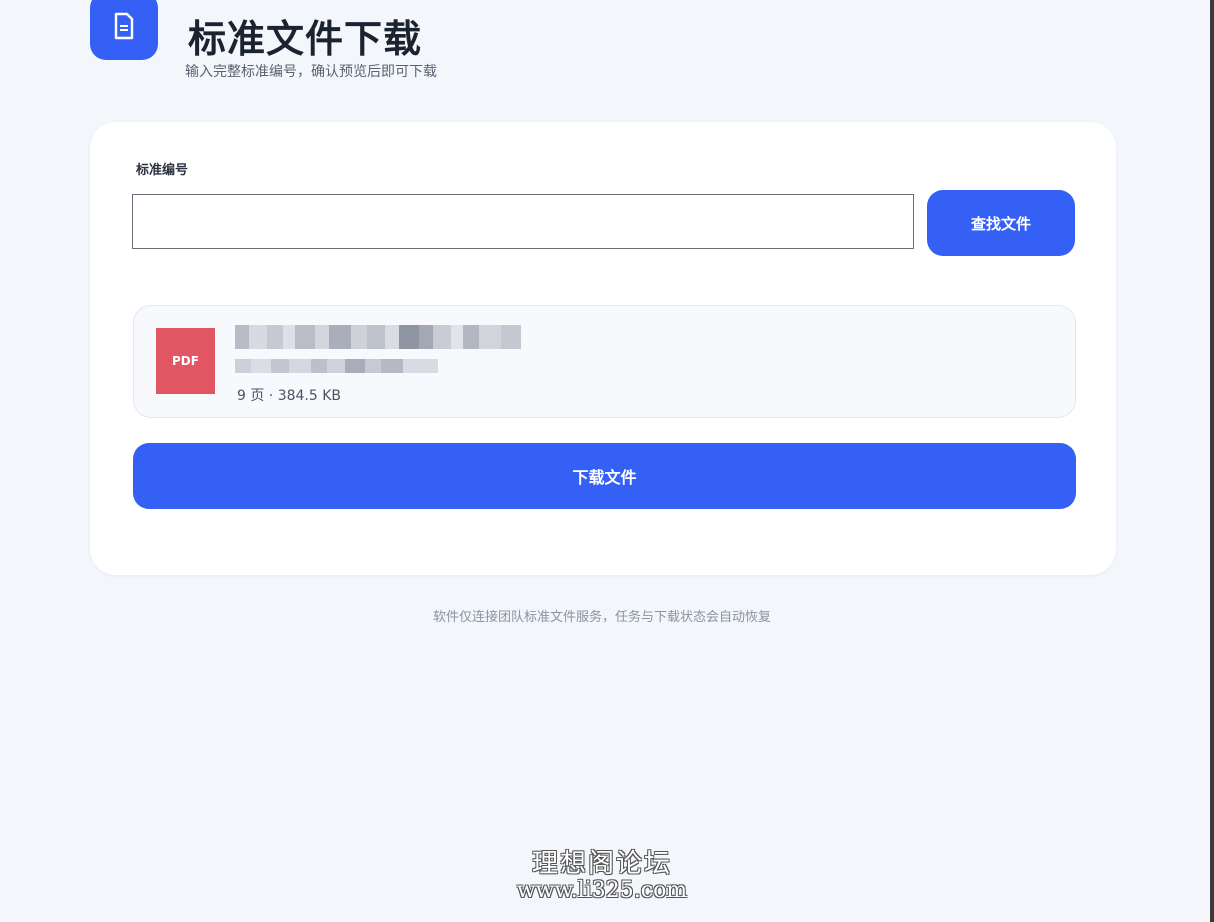 The width and height of the screenshot is (1214, 922). I want to click on download-file-button: 下载文件, so click(604, 476).